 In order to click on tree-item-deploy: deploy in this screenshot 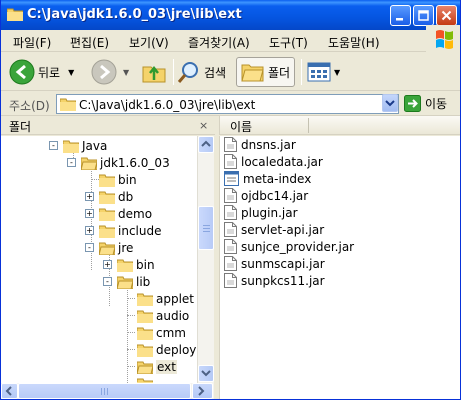, I will do `click(166, 350)`.